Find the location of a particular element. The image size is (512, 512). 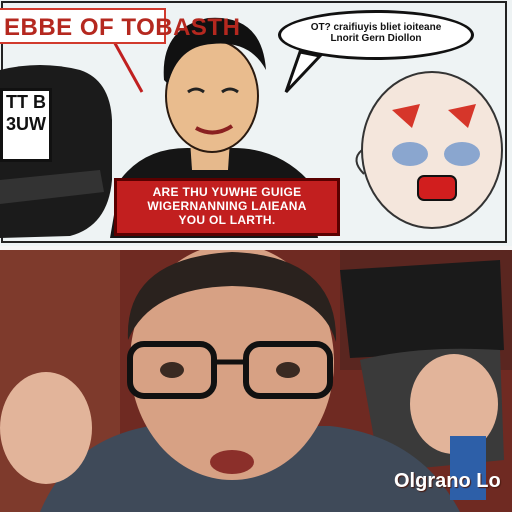

speech-bubble-line-2: Lnorit Gern Diollon is located at coordinates (376, 38).